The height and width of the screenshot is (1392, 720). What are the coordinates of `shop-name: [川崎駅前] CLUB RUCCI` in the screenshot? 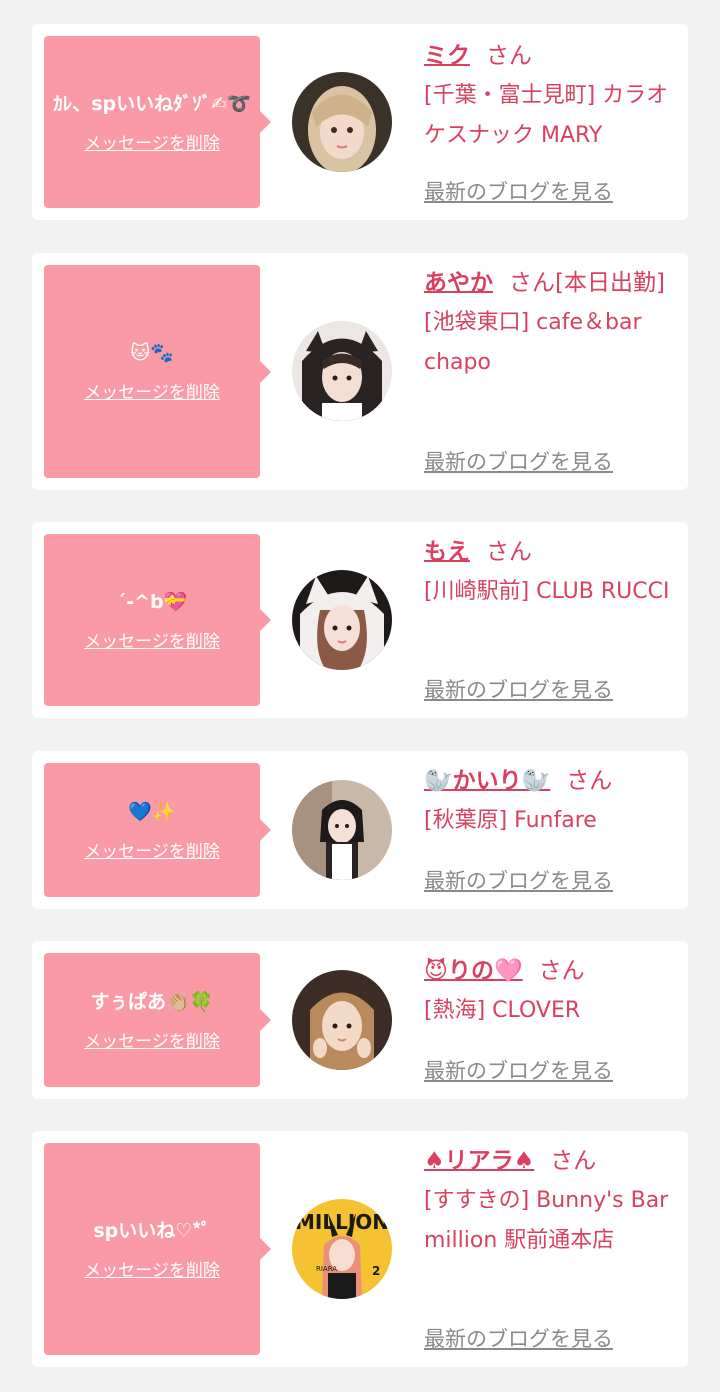 It's located at (547, 591).